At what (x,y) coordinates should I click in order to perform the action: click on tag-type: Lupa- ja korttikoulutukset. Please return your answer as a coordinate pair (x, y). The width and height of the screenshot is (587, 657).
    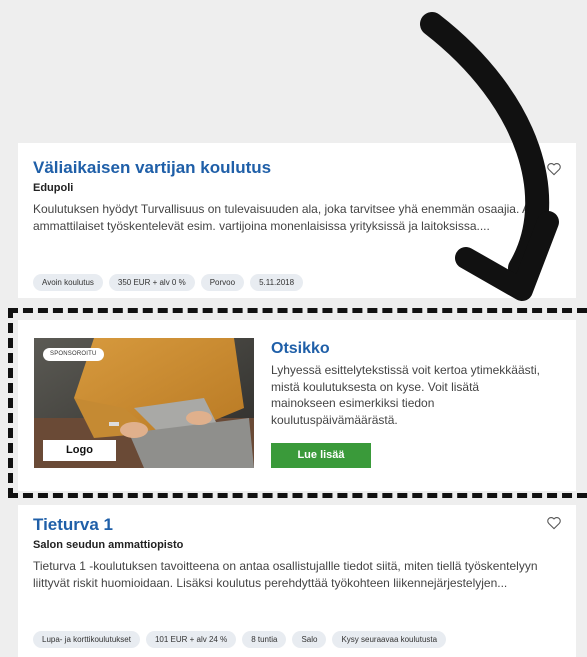
    Looking at the image, I should click on (86, 639).